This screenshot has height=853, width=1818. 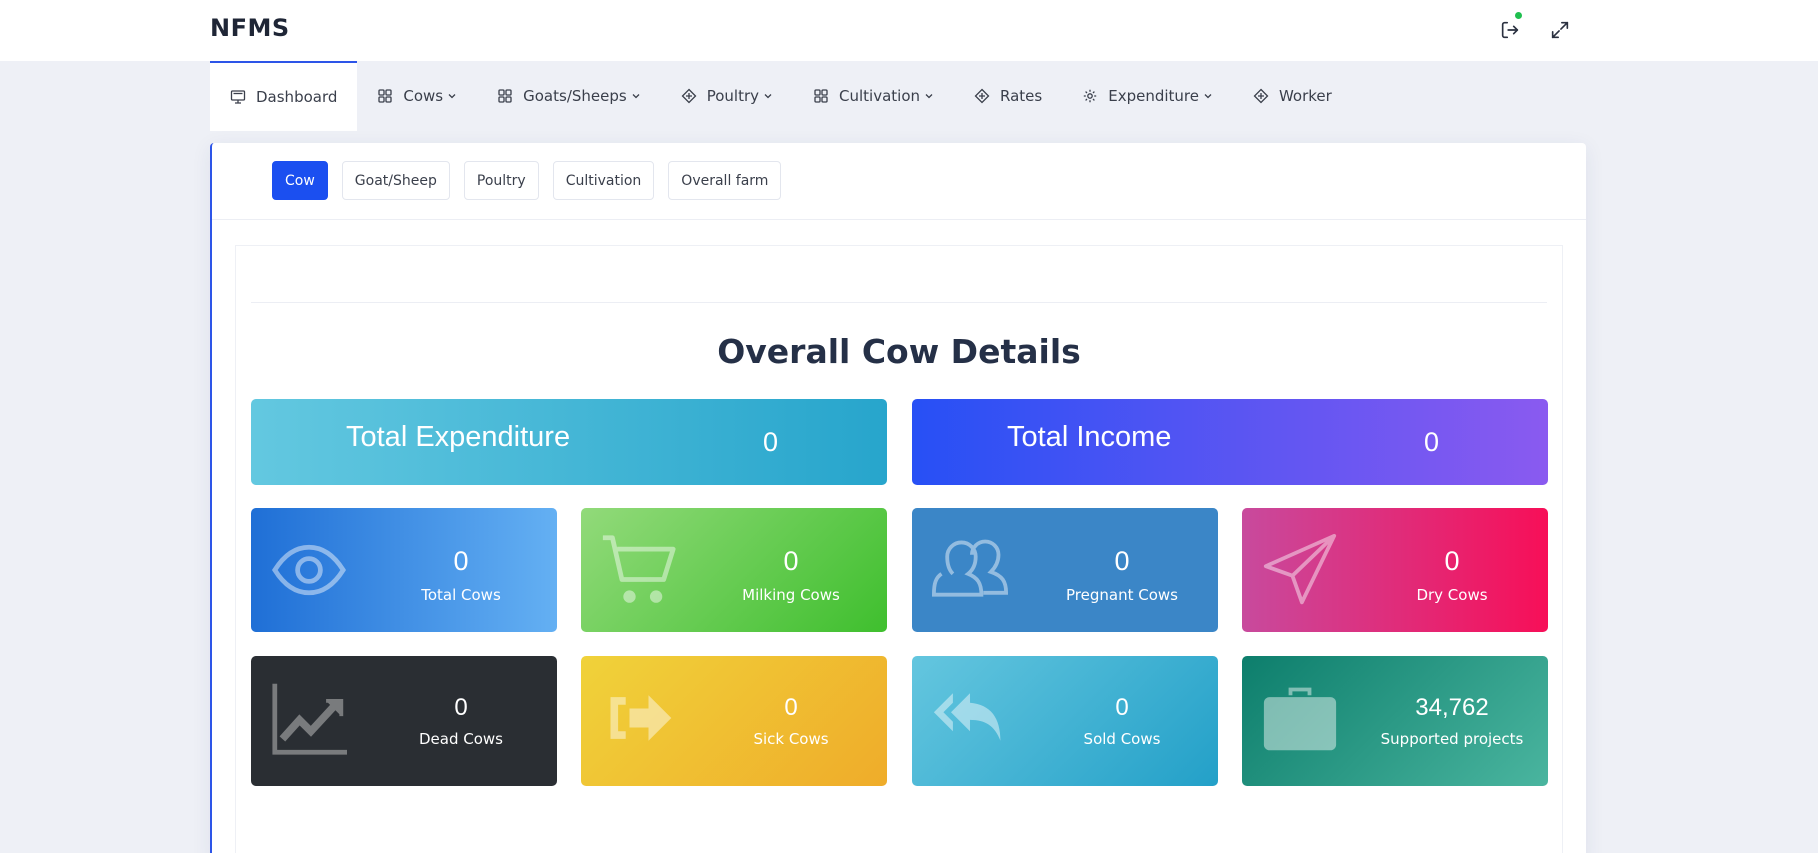 What do you see at coordinates (1452, 707) in the screenshot?
I see `stat-value: 34,762` at bounding box center [1452, 707].